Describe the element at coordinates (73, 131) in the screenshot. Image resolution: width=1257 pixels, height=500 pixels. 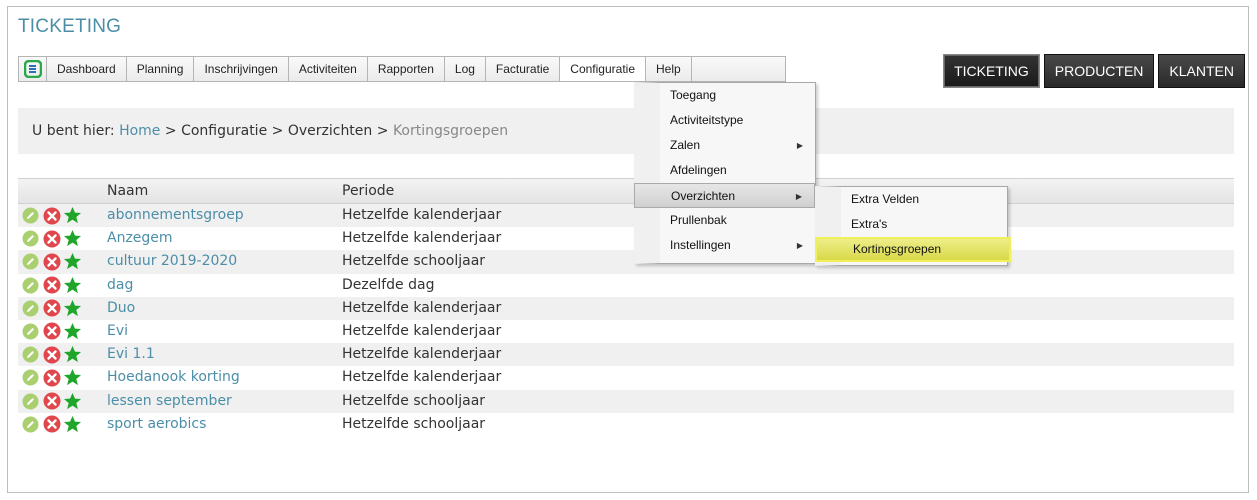
I see `breadcrumb-prefix: U bent hier:` at that location.